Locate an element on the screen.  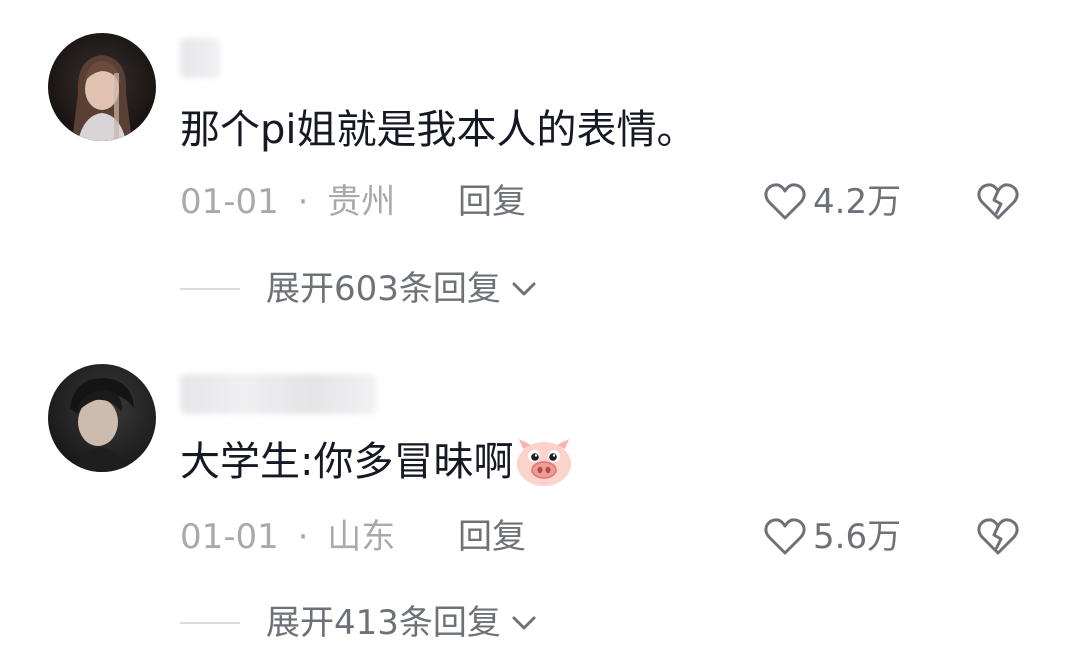
expand-replies: 展开603条回复 is located at coordinates (359, 289).